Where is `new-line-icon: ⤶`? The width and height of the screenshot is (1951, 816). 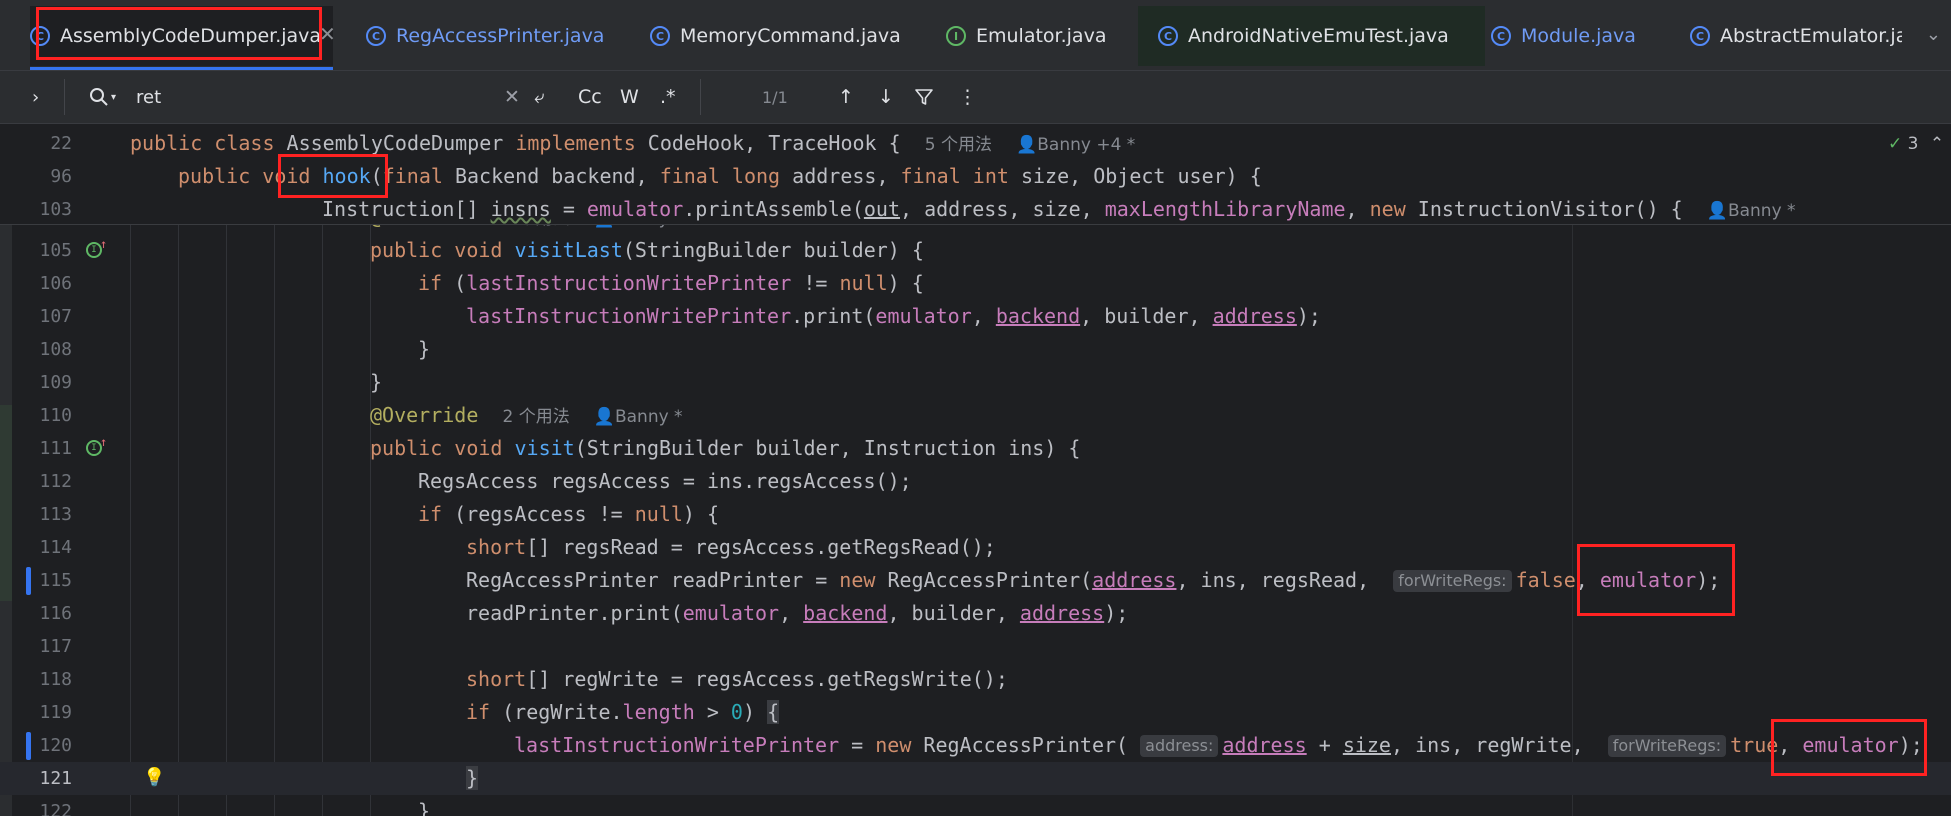 new-line-icon: ⤶ is located at coordinates (539, 97).